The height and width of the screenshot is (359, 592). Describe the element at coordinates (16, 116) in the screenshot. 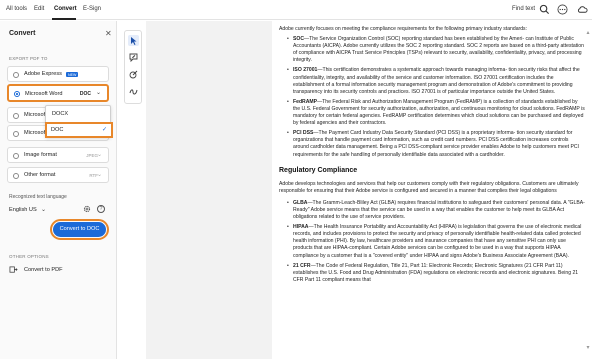

I see `radio-microsoft-excel` at that location.